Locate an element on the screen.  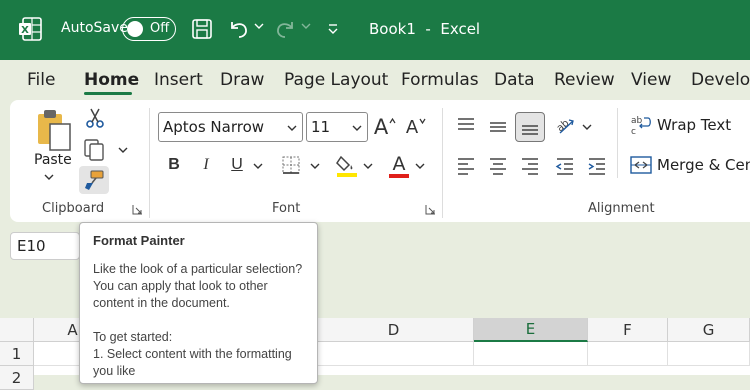
cut-icon is located at coordinates (95, 118).